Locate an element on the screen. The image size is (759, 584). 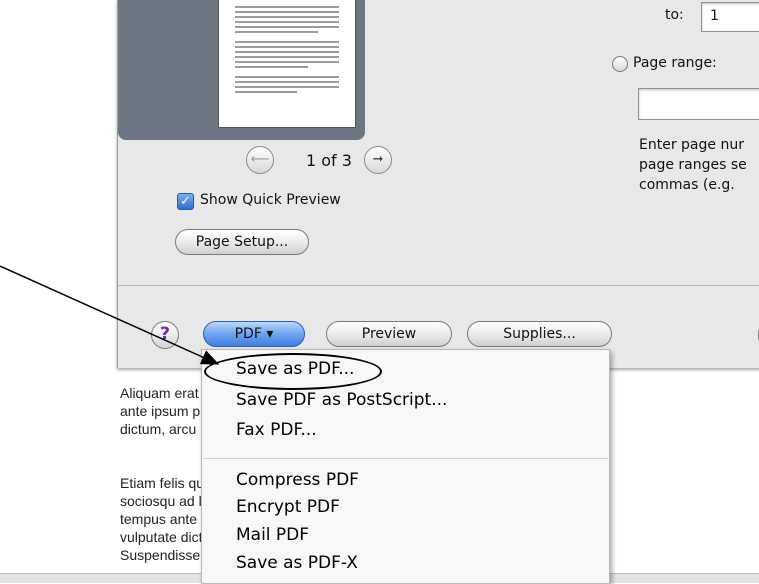
arrow-line is located at coordinates (110, 315).